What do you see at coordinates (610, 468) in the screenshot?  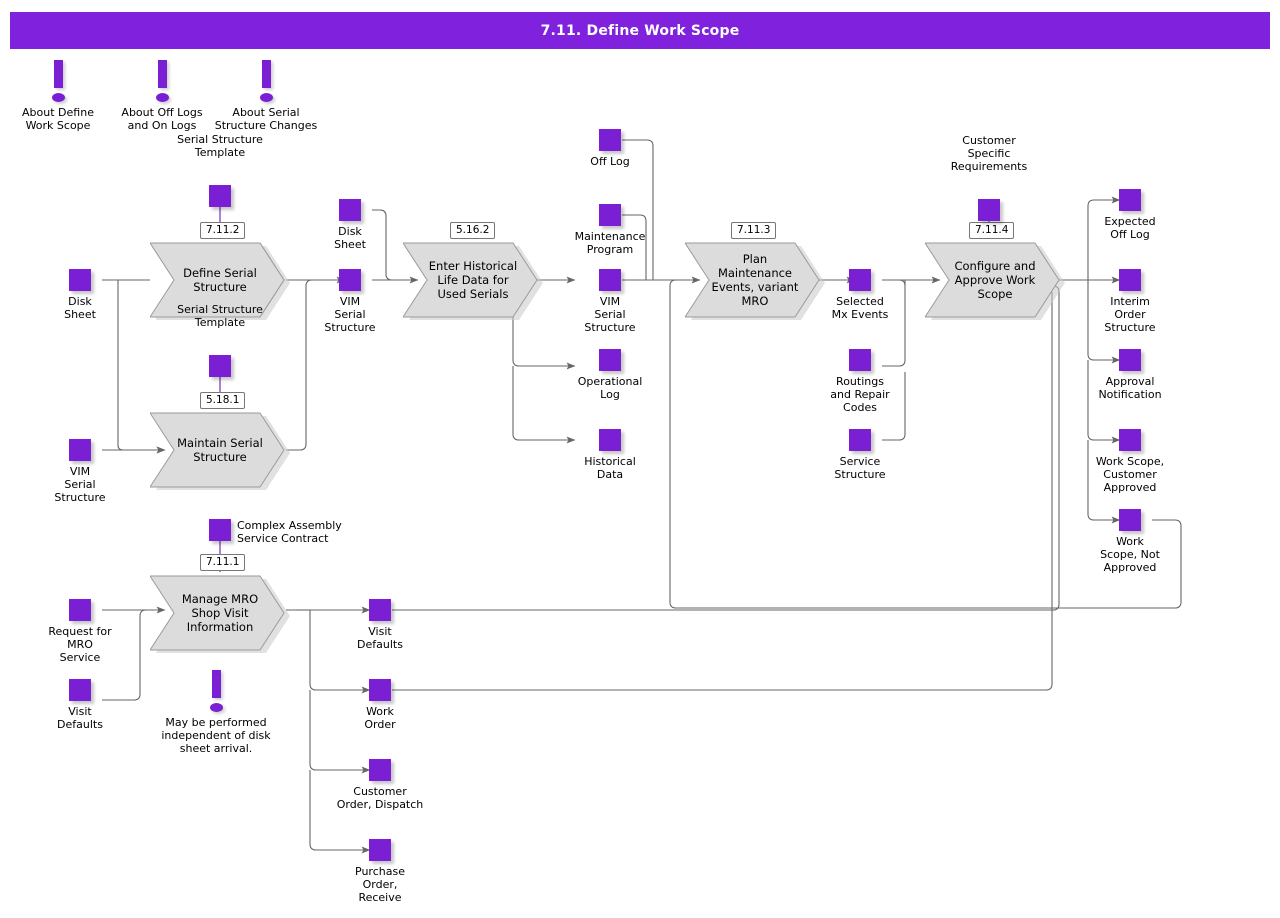 I see `node-label: Historical Data` at bounding box center [610, 468].